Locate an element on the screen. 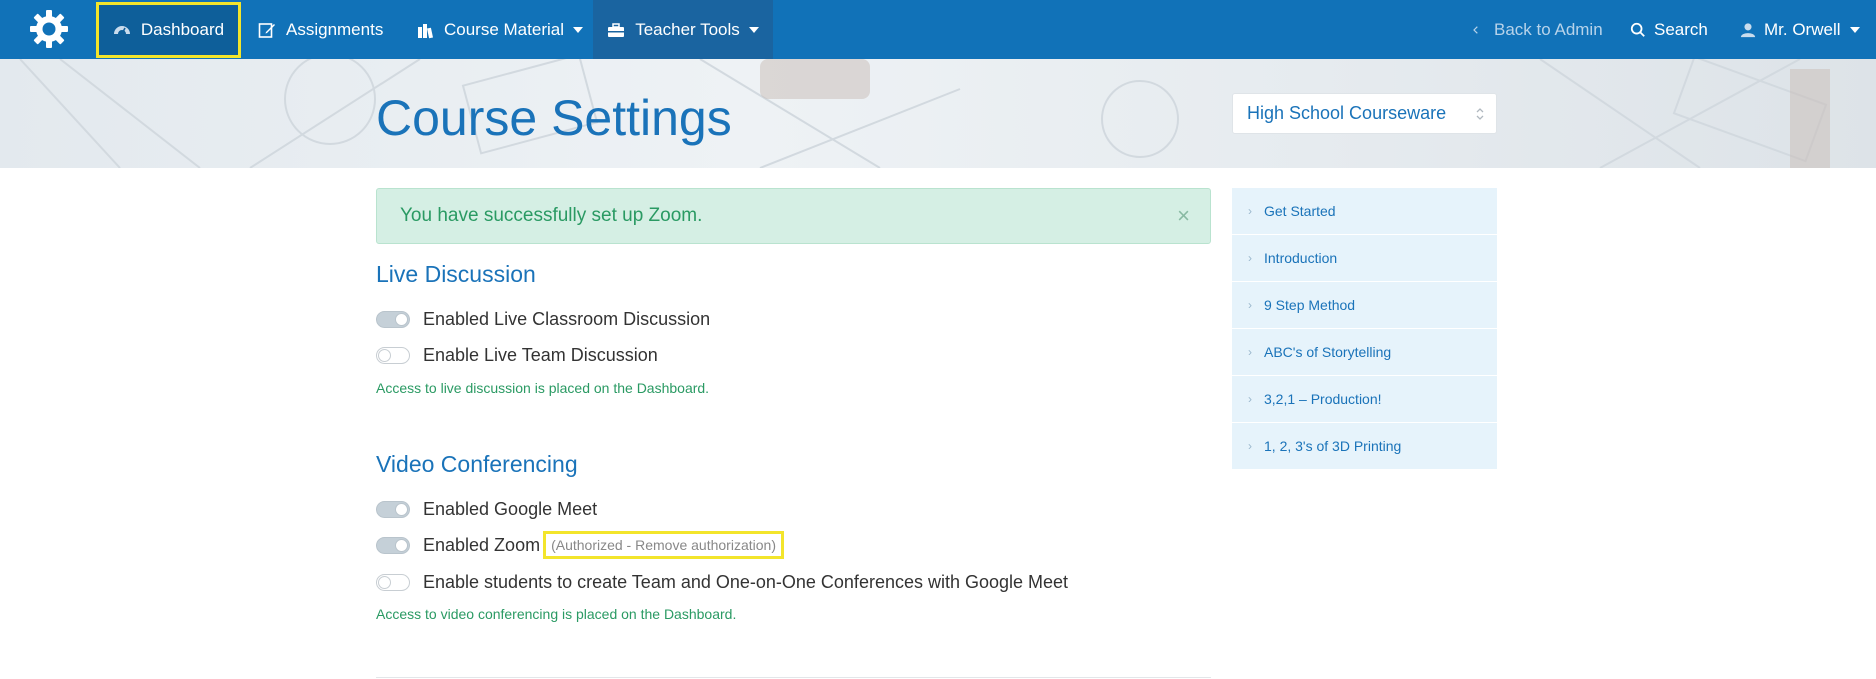 This screenshot has height=679, width=1876. nav-user-menu: Mr. Orwell is located at coordinates (1800, 29).